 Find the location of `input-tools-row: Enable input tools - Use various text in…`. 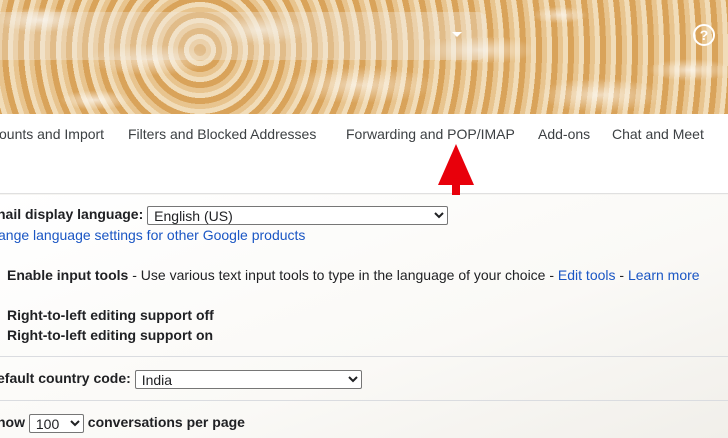

input-tools-row: Enable input tools - Use various text in… is located at coordinates (353, 275).